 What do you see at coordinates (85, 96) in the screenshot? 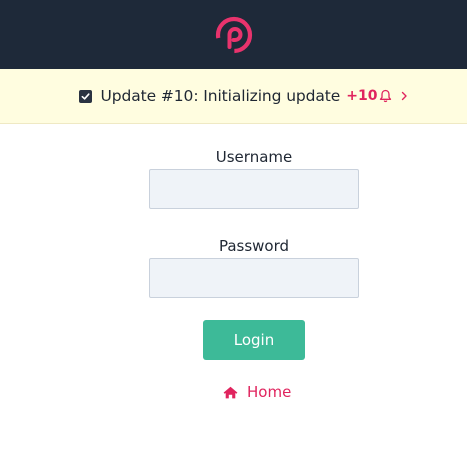
I see `checkbox-checked-icon` at bounding box center [85, 96].